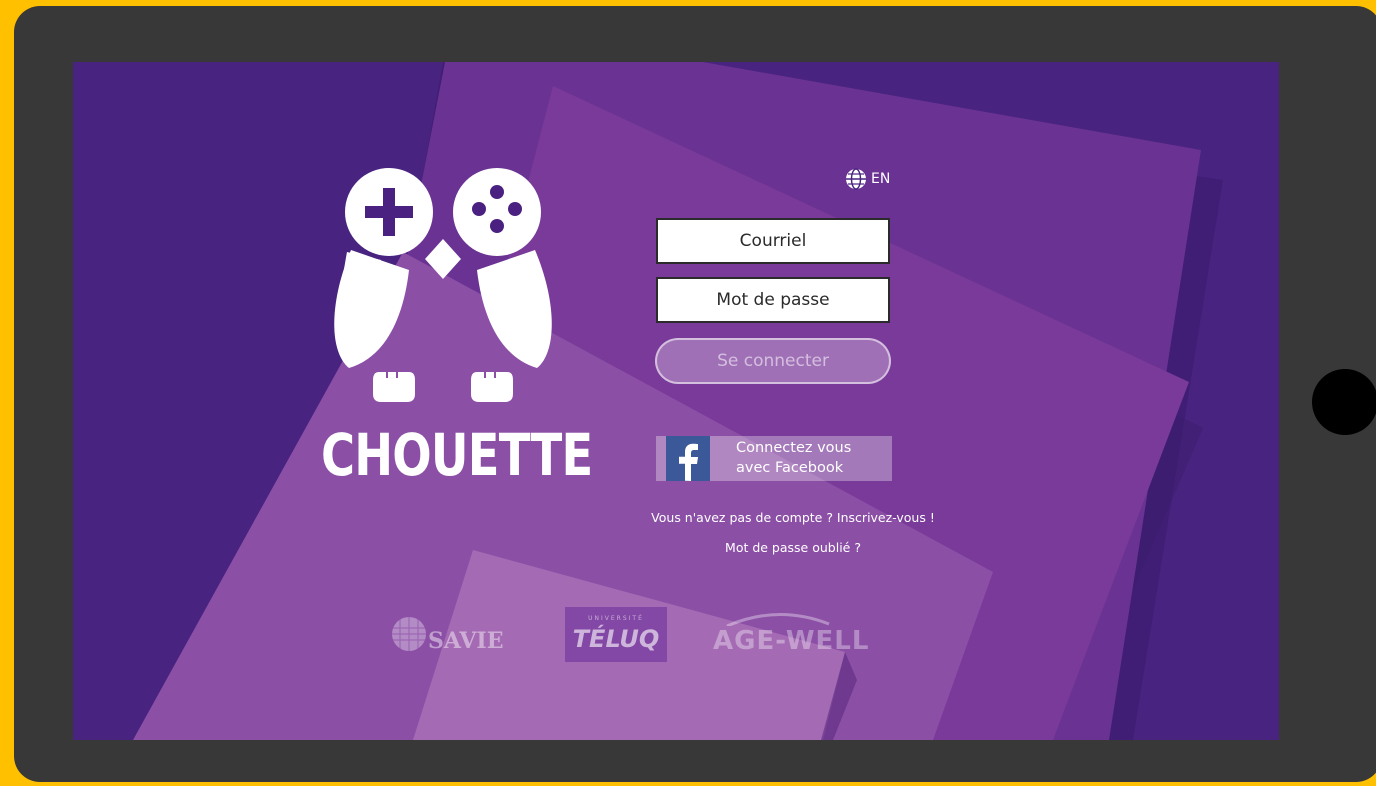 The height and width of the screenshot is (786, 1376). I want to click on teluq-logo: UNIVERSITÉ TÉLUQ, so click(616, 634).